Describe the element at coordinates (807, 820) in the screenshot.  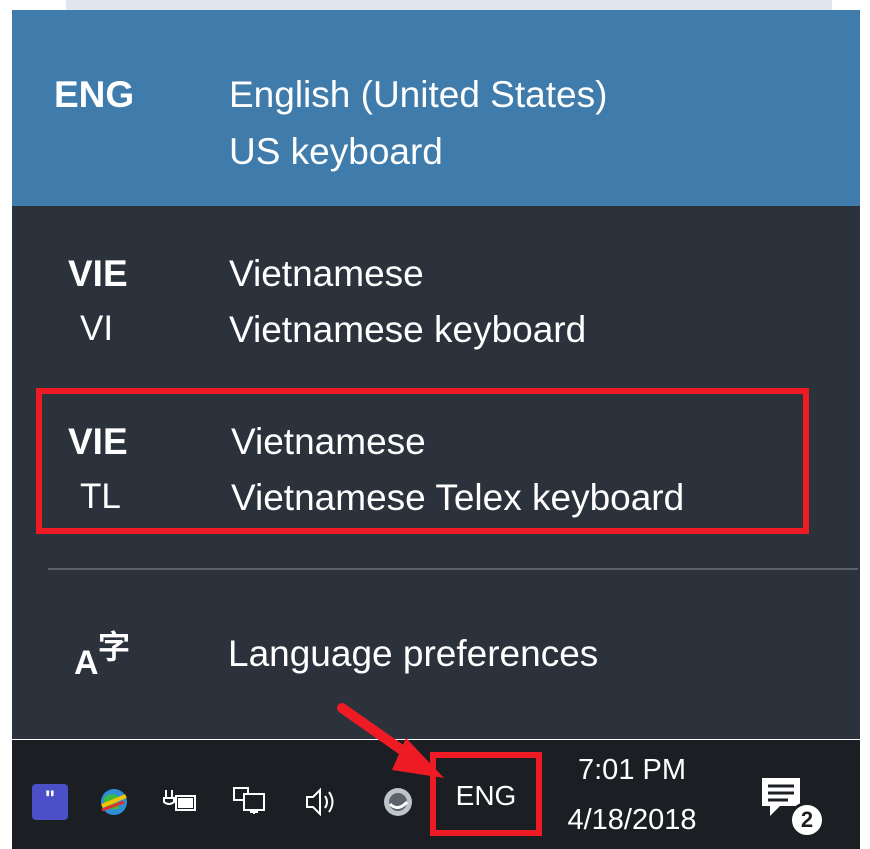
I see `notification-badge: 2` at that location.